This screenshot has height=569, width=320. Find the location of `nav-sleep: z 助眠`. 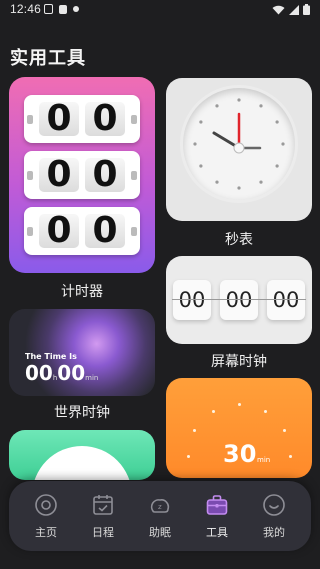

nav-sleep: z 助眠 is located at coordinates (160, 518).